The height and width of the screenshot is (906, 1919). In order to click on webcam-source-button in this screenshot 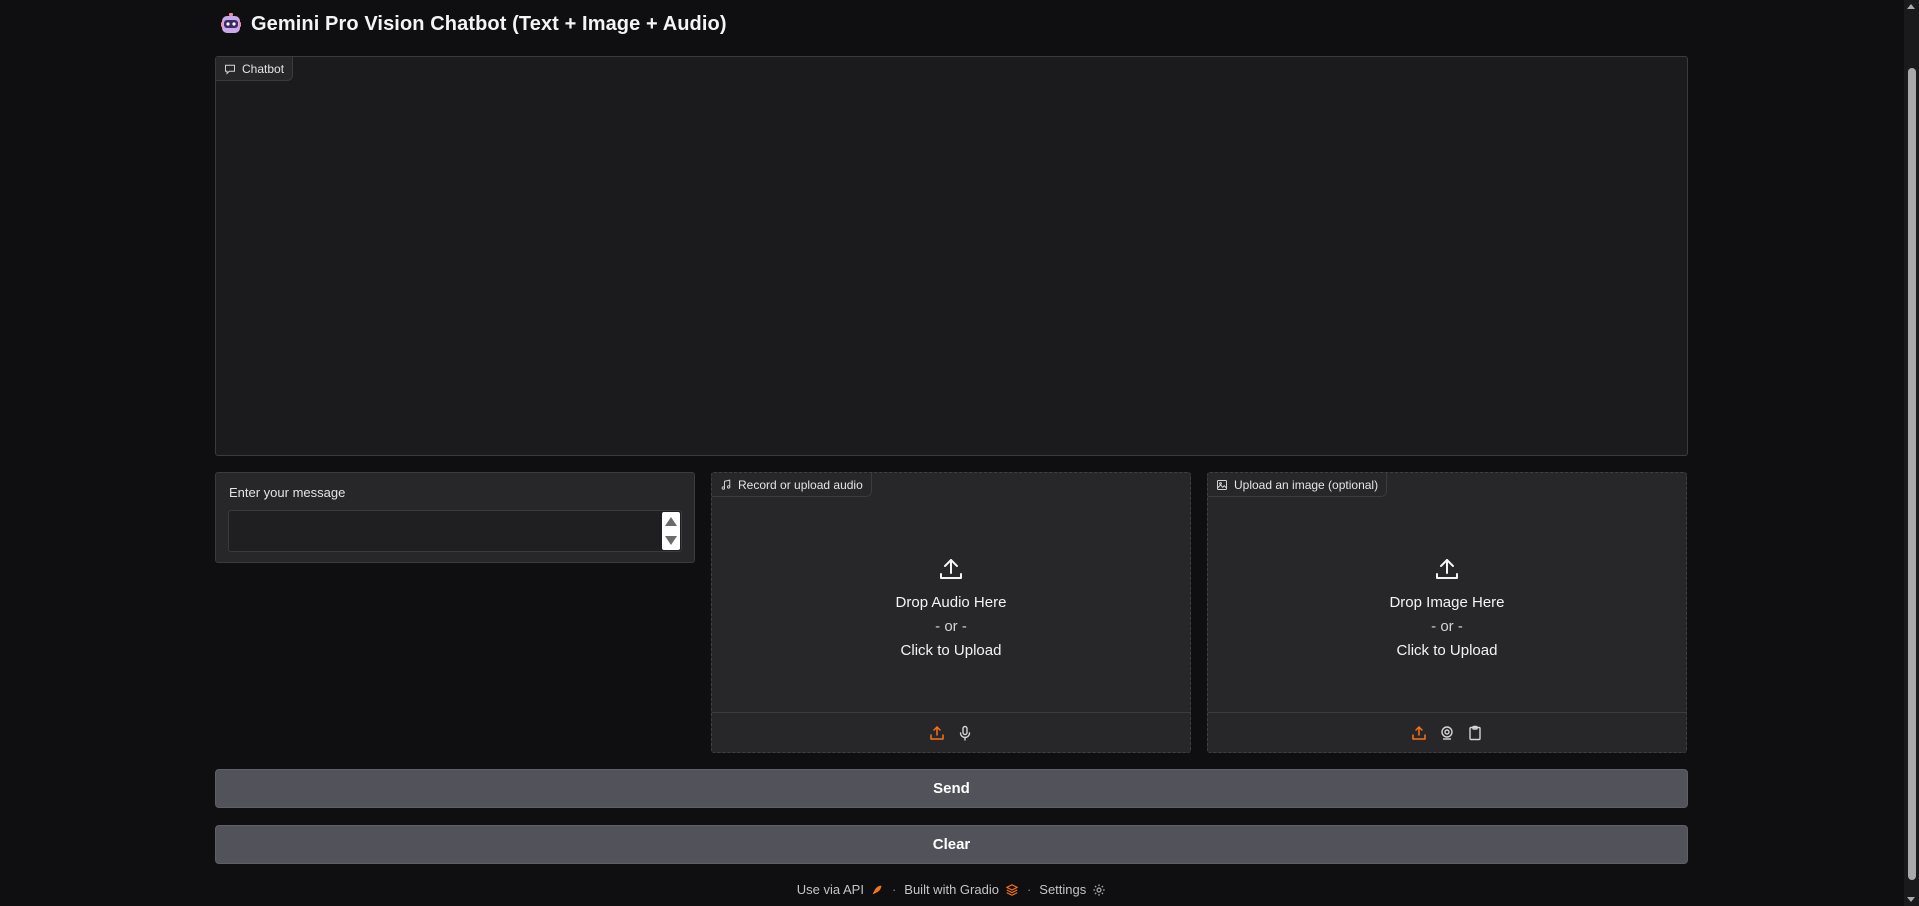, I will do `click(1447, 733)`.